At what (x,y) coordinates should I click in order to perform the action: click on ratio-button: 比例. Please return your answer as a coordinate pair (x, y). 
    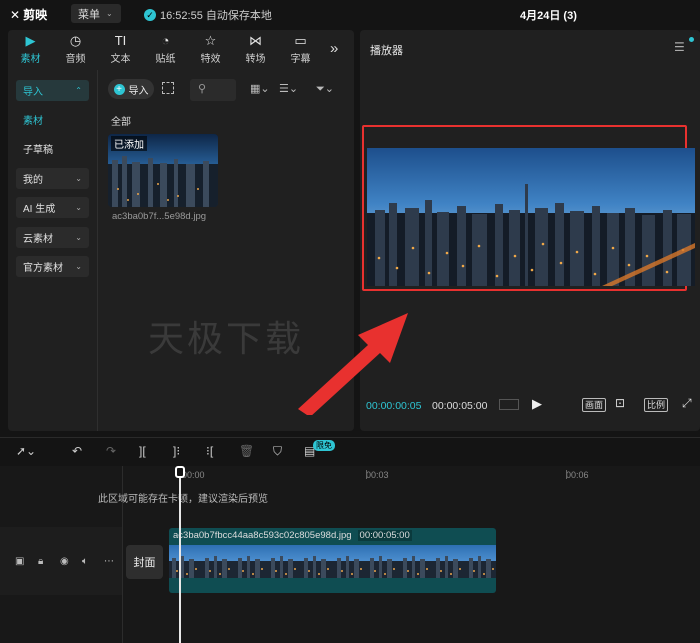
    Looking at the image, I should click on (656, 405).